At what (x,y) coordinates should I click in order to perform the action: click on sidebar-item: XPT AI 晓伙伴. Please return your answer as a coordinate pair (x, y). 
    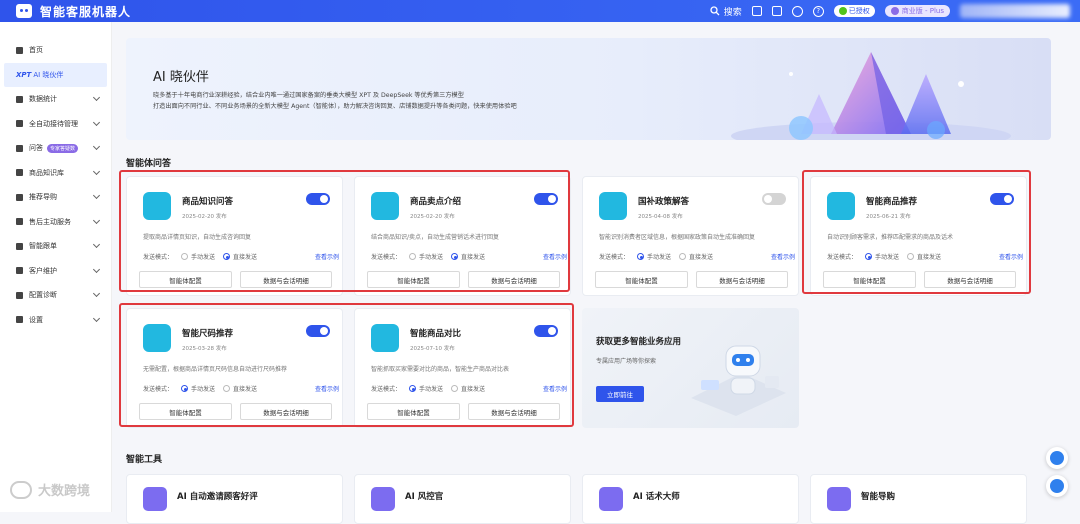
    Looking at the image, I should click on (55, 74).